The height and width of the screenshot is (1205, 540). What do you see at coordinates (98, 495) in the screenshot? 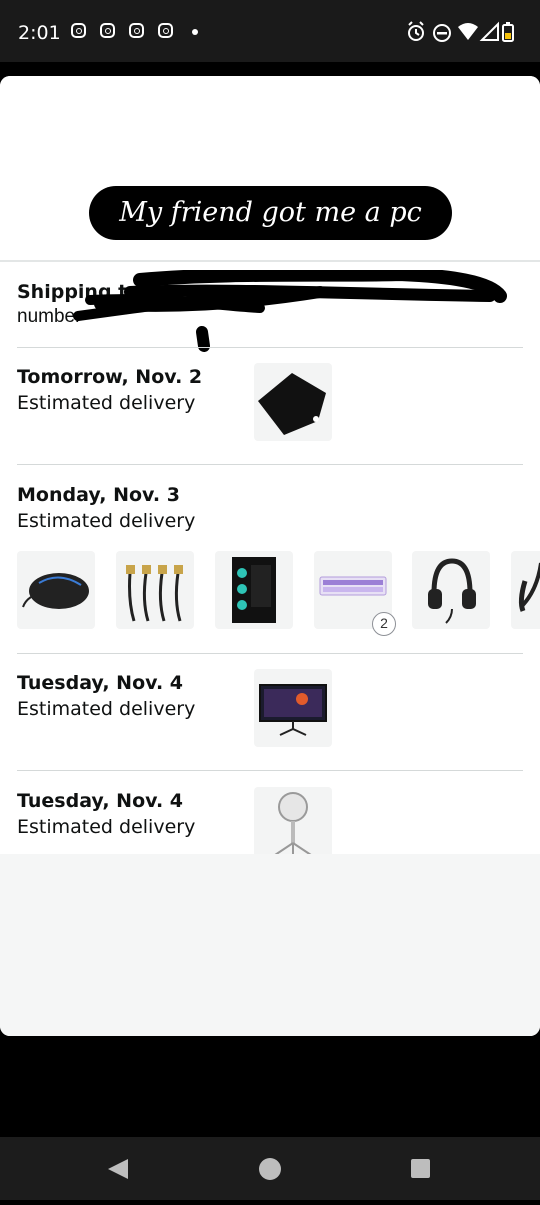
I see `delivery-date: Monday, Nov. 3` at bounding box center [98, 495].